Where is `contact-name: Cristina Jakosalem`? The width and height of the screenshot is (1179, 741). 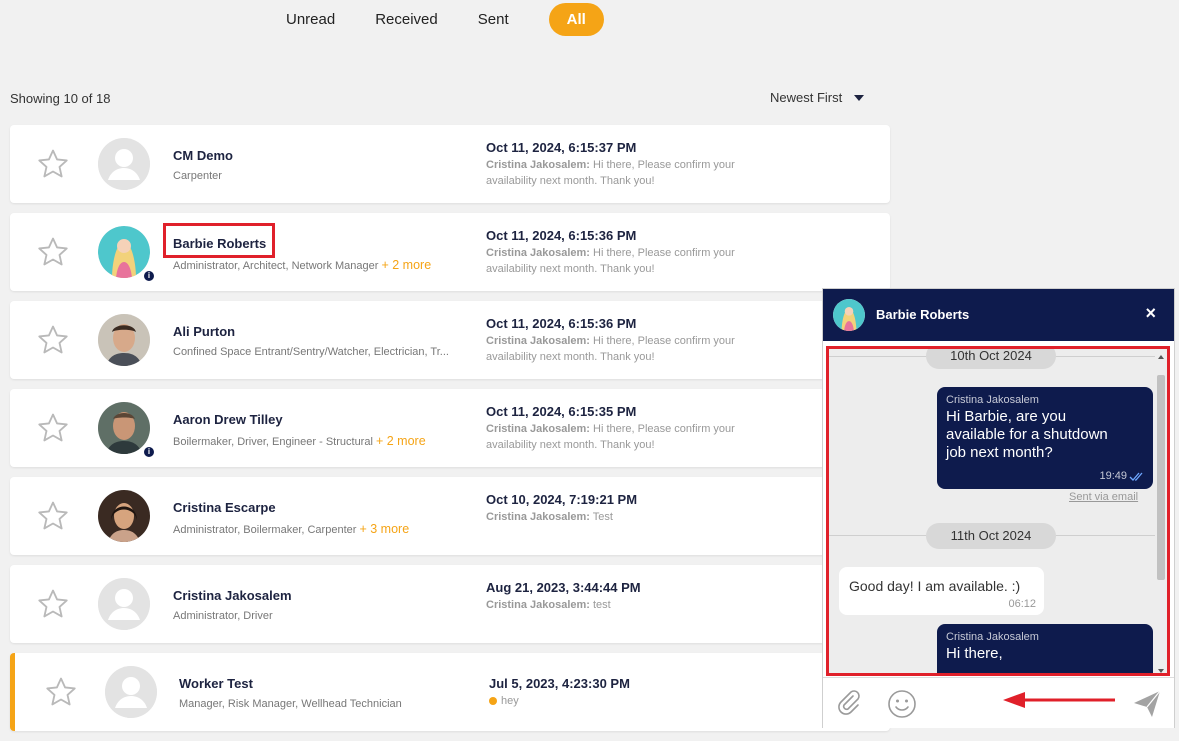
contact-name: Cristina Jakosalem is located at coordinates (232, 595).